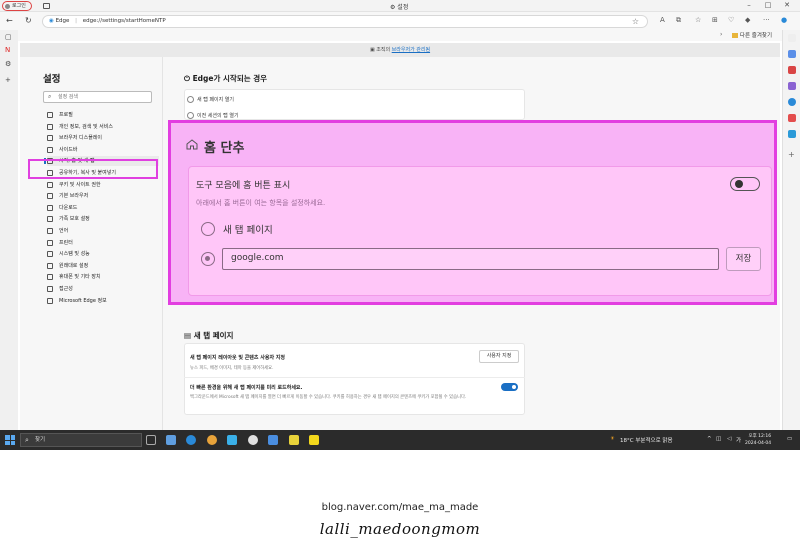 Image resolution: width=800 pixels, height=560 pixels. Describe the element at coordinates (734, 35) in the screenshot. I see `folder-icon` at that location.